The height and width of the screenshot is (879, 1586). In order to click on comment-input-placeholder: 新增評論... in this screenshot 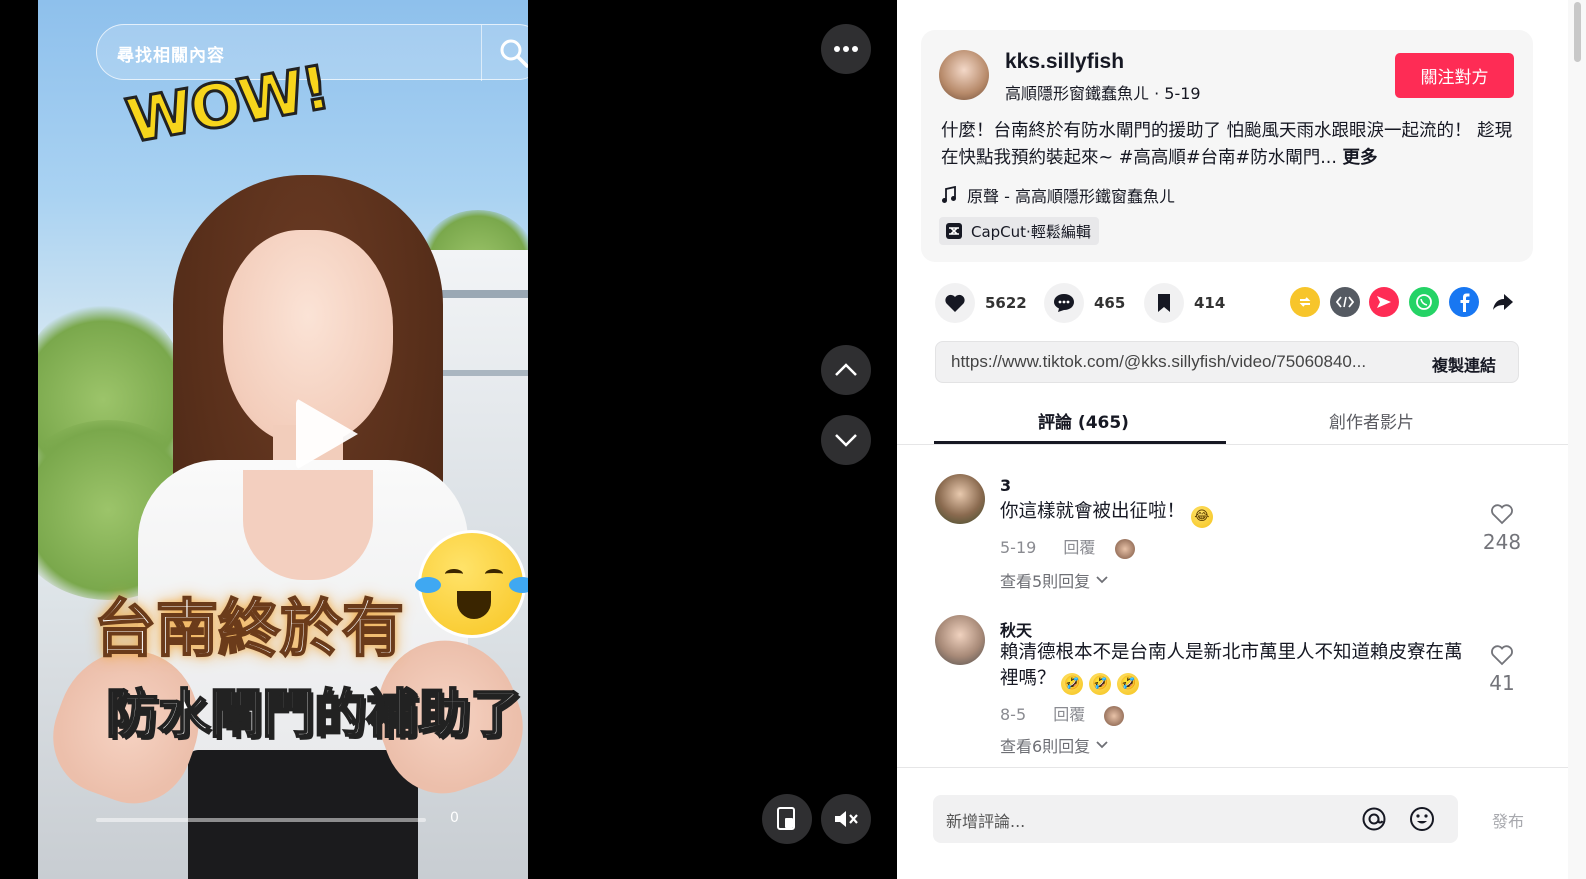, I will do `click(986, 821)`.